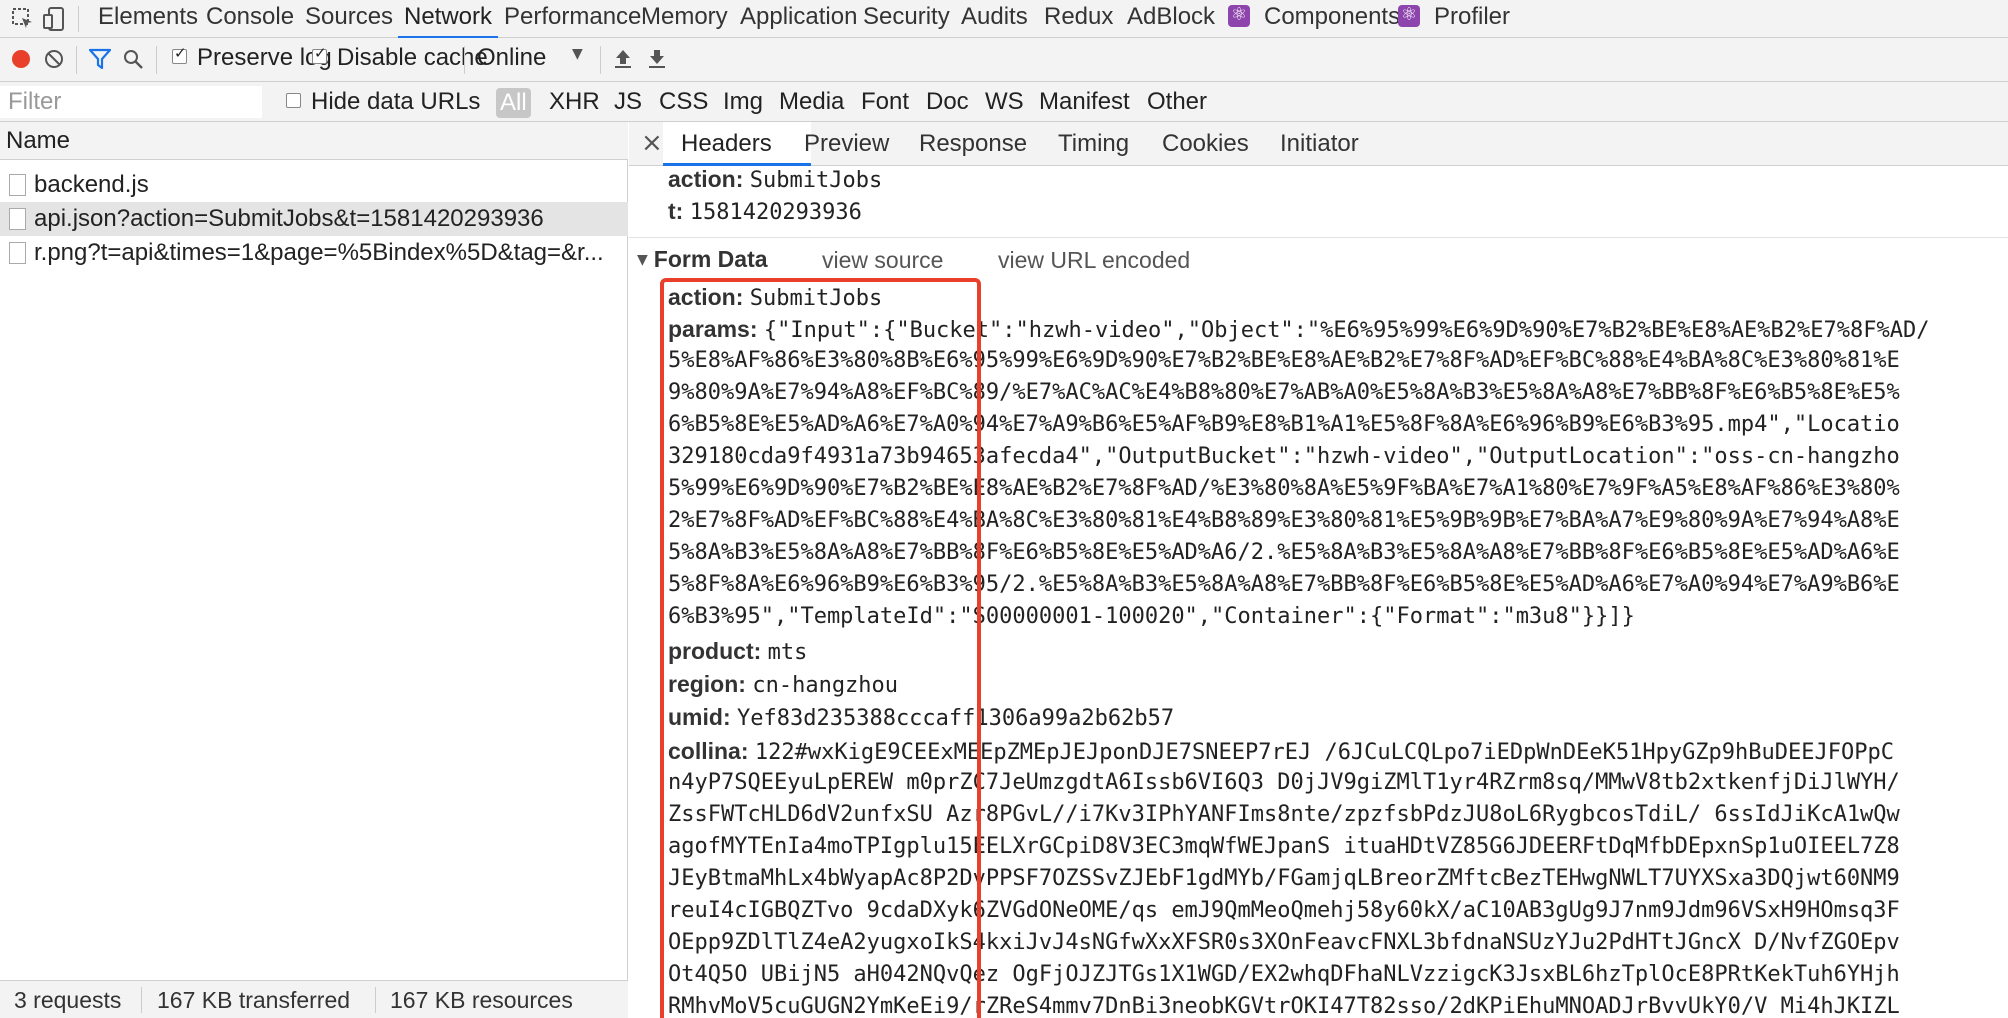 The height and width of the screenshot is (1018, 2008). What do you see at coordinates (148, 19) in the screenshot?
I see `tab-elements: Elements` at bounding box center [148, 19].